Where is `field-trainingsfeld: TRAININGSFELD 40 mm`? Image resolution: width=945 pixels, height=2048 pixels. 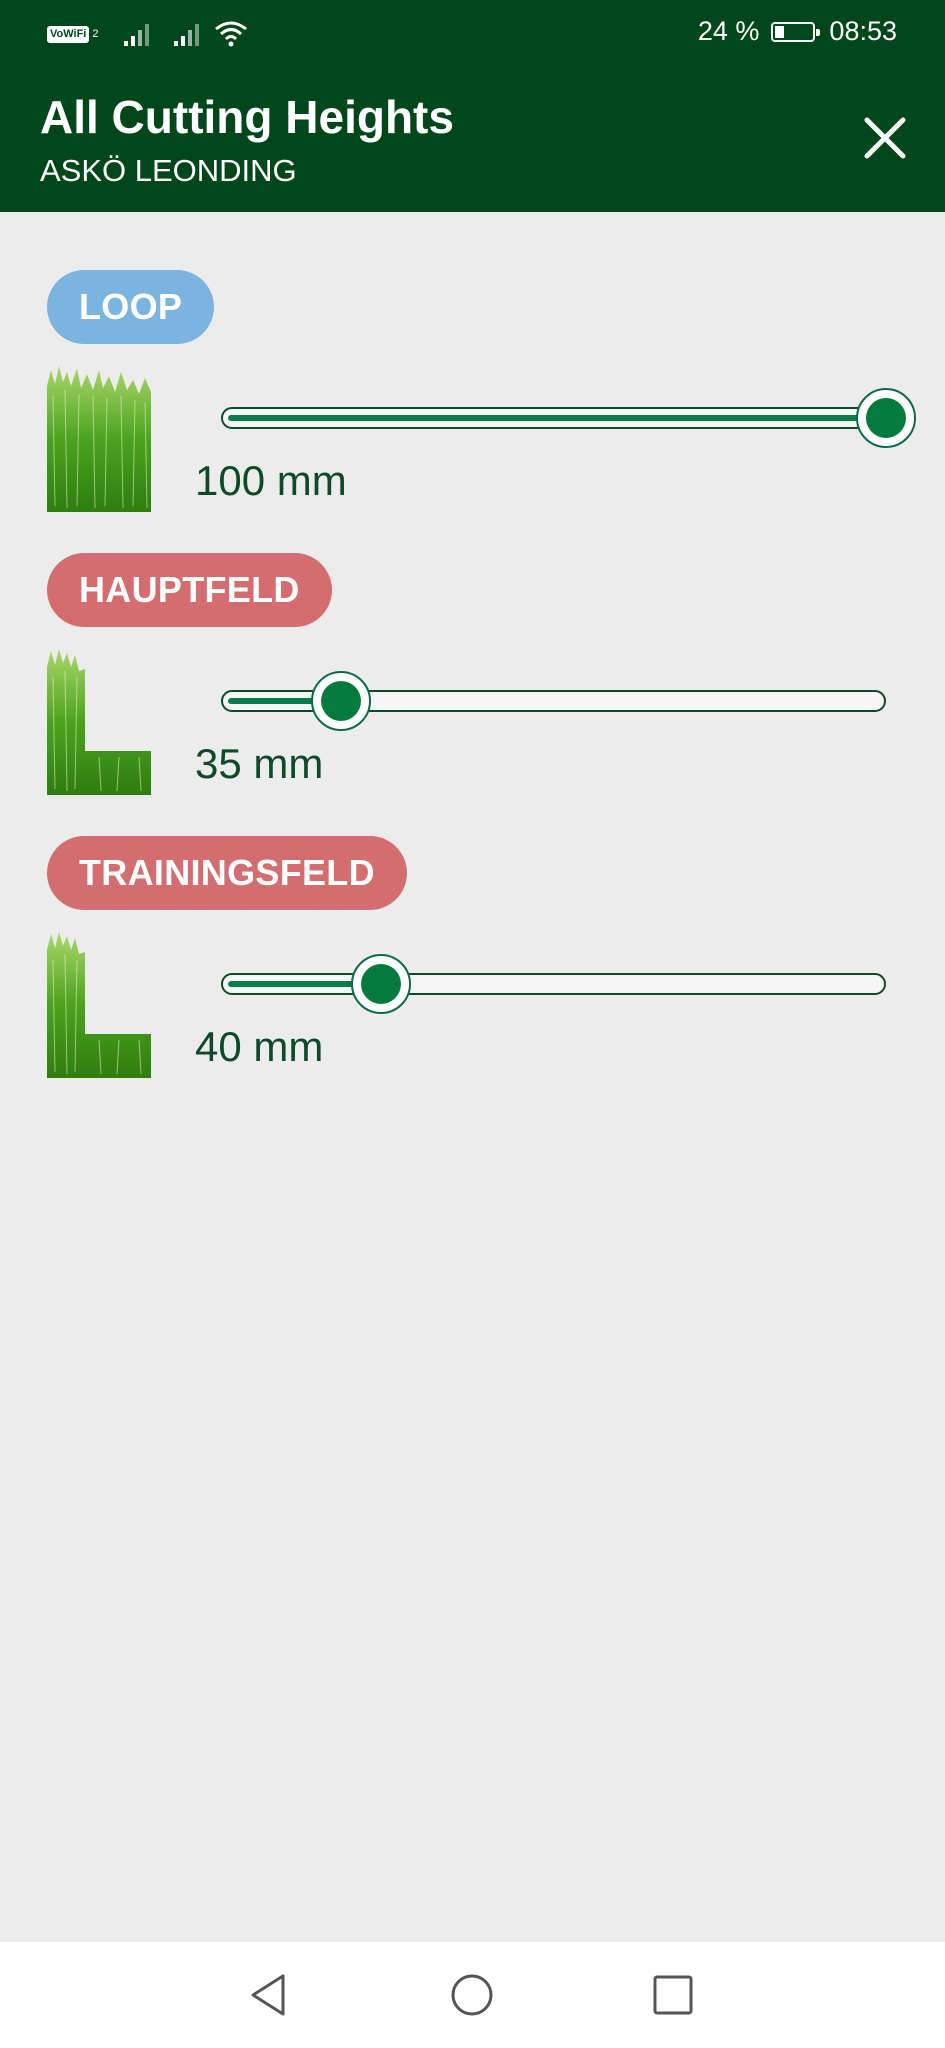 field-trainingsfeld: TRAININGSFELD 40 mm is located at coordinates (477, 966).